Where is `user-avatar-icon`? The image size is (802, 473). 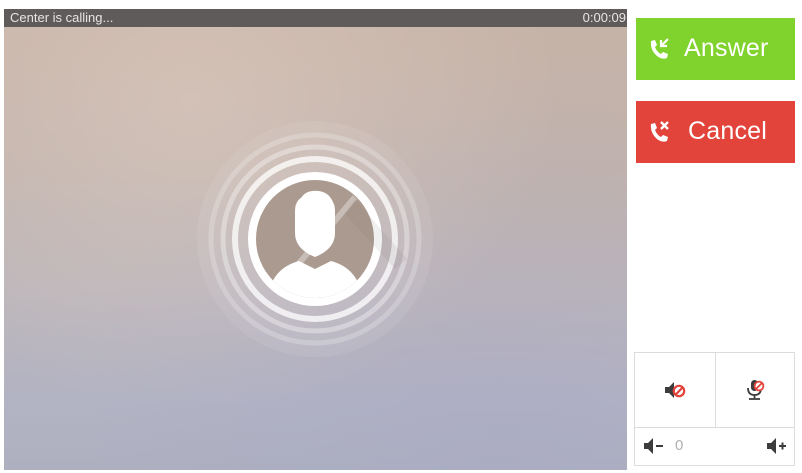
user-avatar-icon is located at coordinates (315, 239).